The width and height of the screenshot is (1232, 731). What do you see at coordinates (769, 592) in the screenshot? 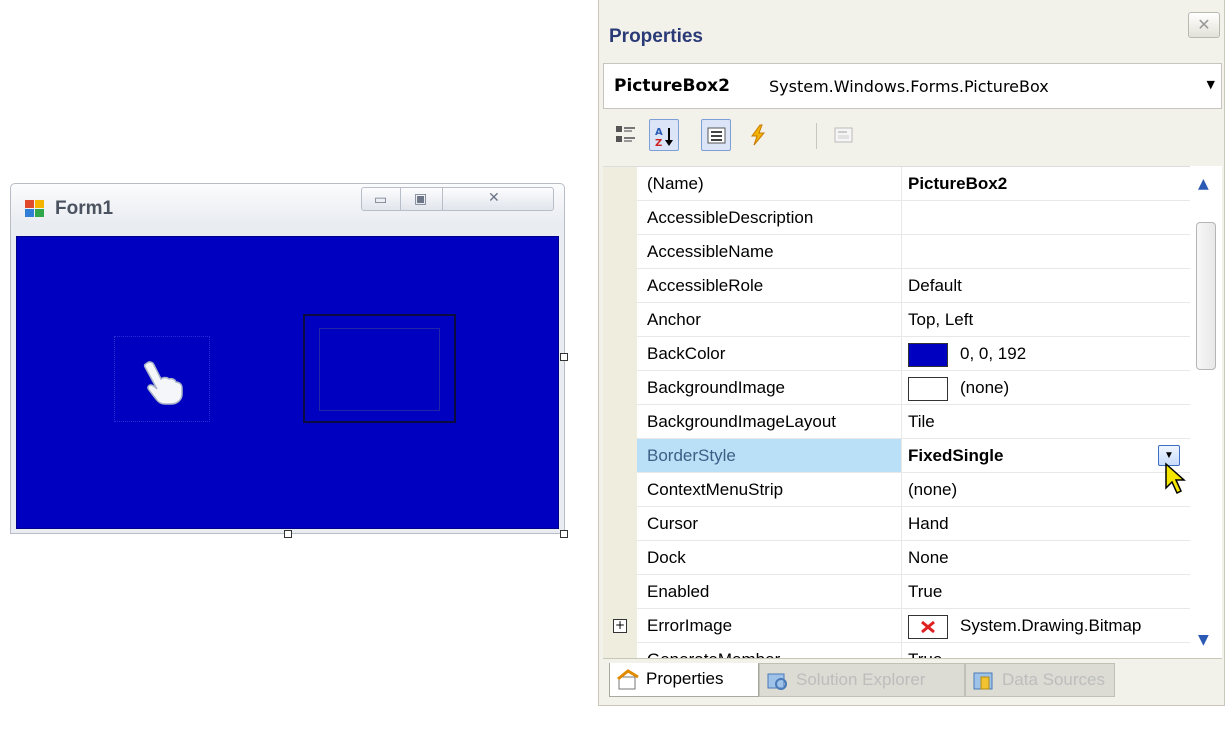
I see `property-name: Enabled` at bounding box center [769, 592].